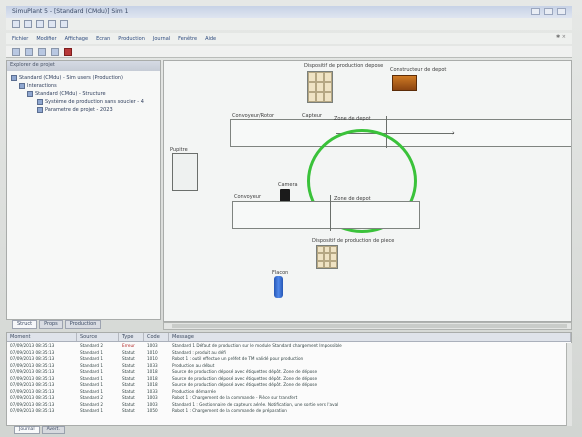  What do you see at coordinates (185, 172) in the screenshot?
I see `control-panel` at bounding box center [185, 172].